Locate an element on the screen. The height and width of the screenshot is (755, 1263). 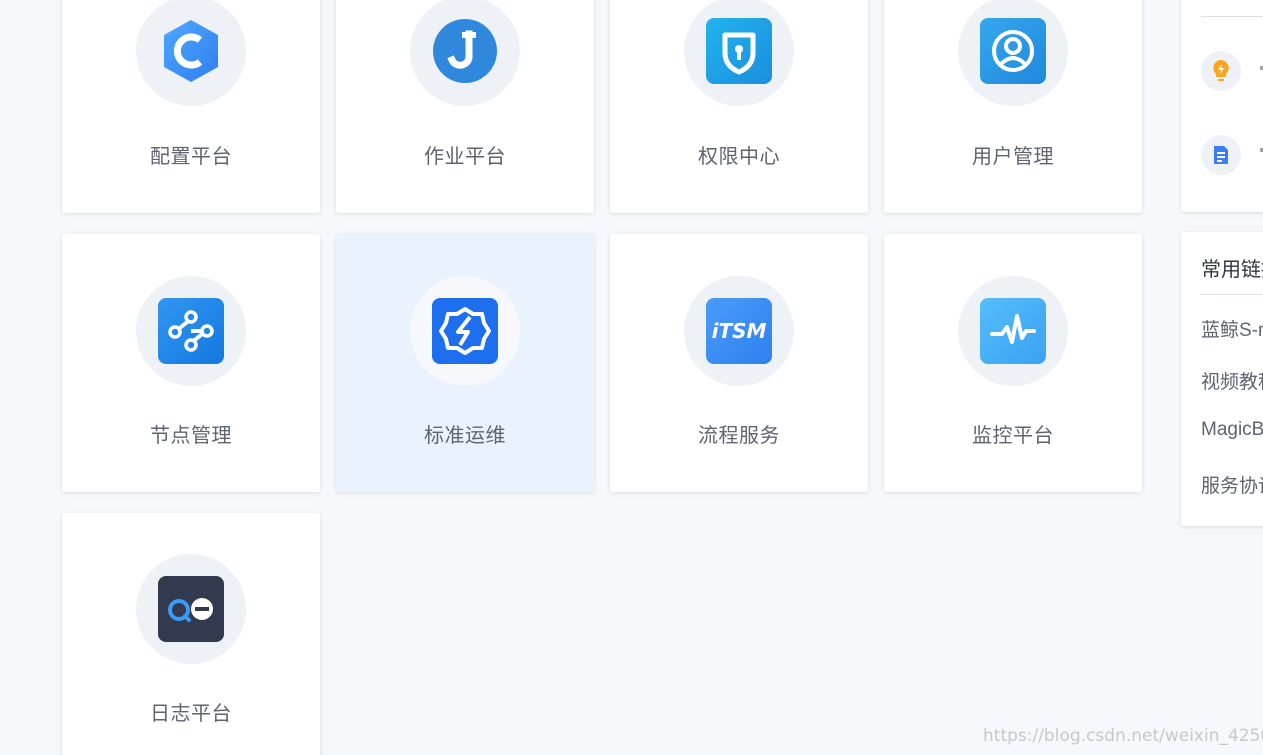
app-label: 用户管理 is located at coordinates (1013, 157).